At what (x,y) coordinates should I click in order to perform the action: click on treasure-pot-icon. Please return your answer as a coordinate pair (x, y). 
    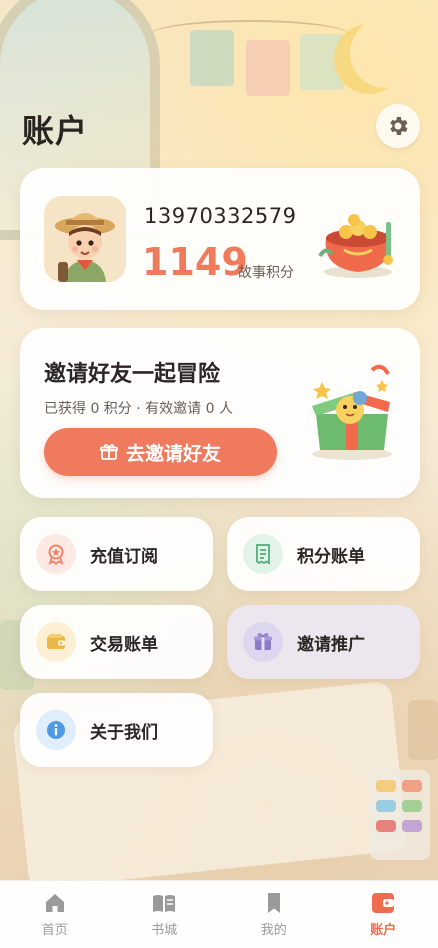
    Looking at the image, I should click on (355, 246).